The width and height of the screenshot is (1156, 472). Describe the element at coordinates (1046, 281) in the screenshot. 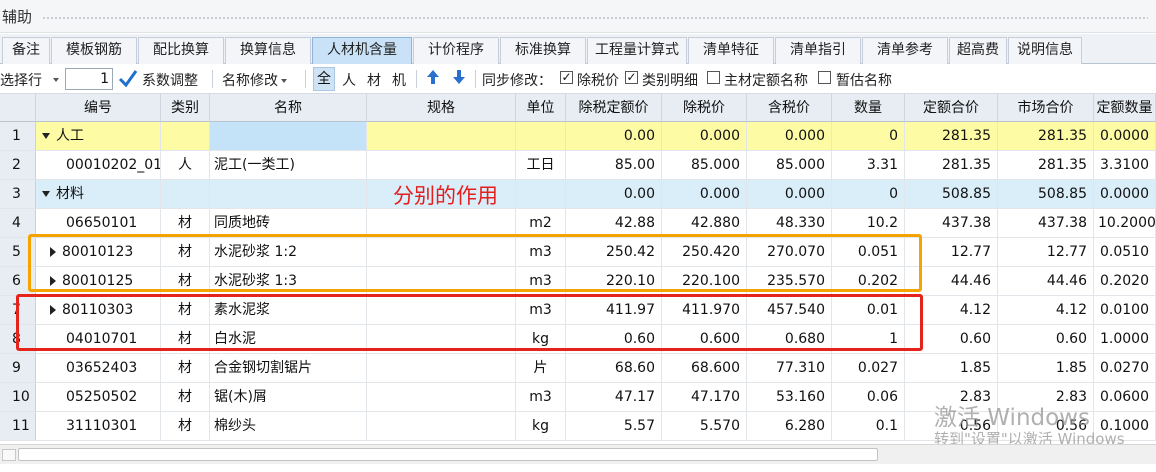

I see `cell-t2: 44.46` at that location.